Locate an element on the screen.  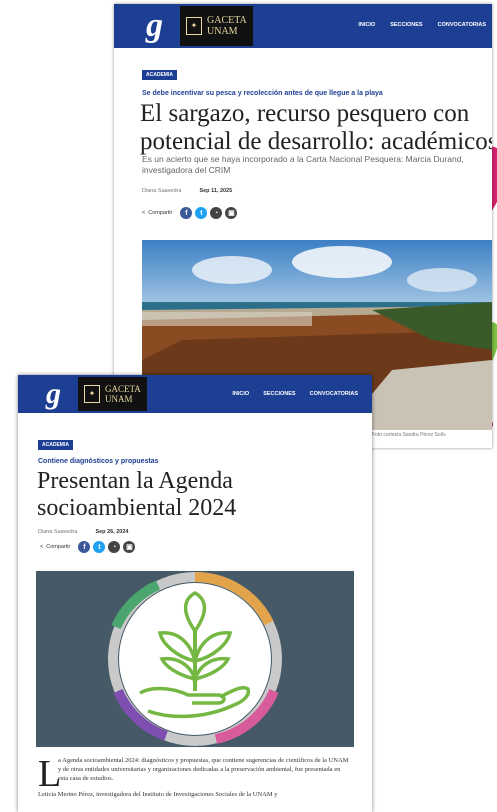
article-title: Presentan la Agenda socioambiental 2024 is located at coordinates (137, 494).